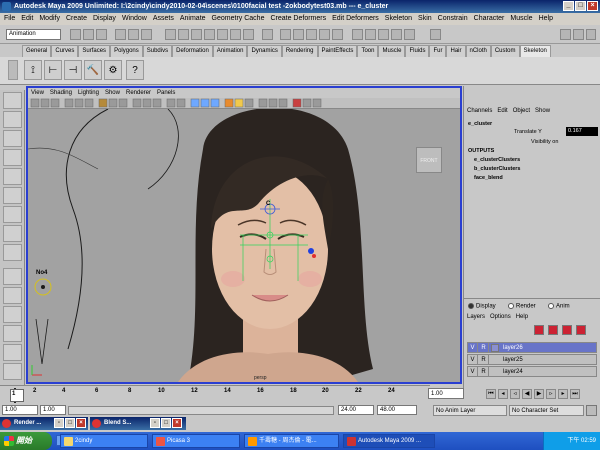  Describe the element at coordinates (12, 333) in the screenshot. I see `persp-graph-icon` at that location.